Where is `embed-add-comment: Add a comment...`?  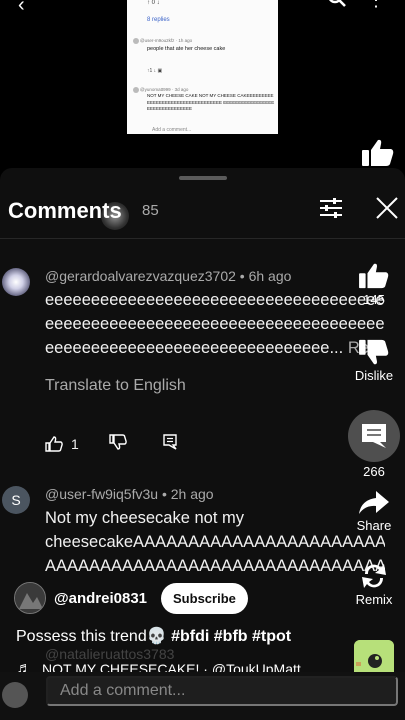 embed-add-comment: Add a comment... is located at coordinates (172, 130).